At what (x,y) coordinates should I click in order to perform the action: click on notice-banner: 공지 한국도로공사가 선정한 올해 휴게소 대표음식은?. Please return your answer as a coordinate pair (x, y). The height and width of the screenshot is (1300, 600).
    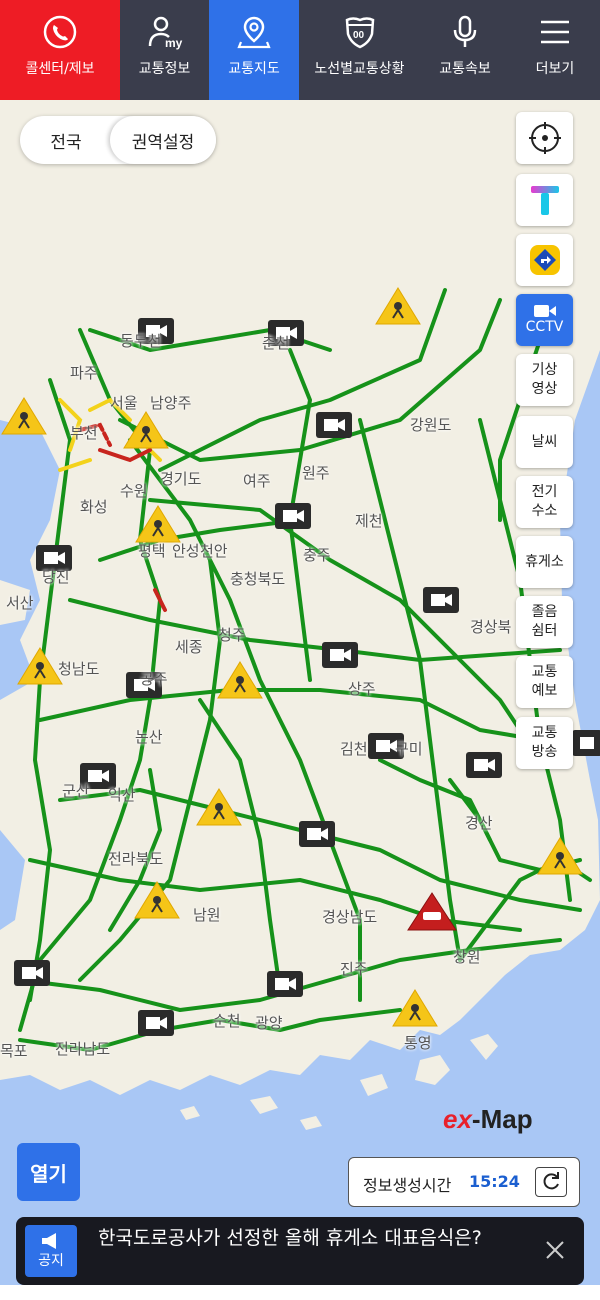
    Looking at the image, I should click on (300, 1251).